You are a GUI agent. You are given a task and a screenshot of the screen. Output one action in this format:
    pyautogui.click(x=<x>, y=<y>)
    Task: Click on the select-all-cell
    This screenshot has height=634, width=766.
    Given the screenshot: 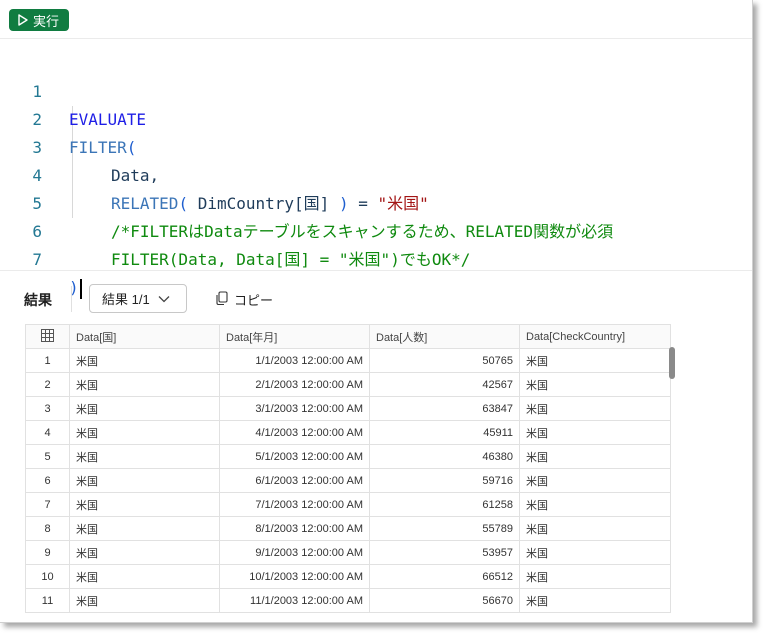 What is the action you would take?
    pyautogui.click(x=47, y=336)
    